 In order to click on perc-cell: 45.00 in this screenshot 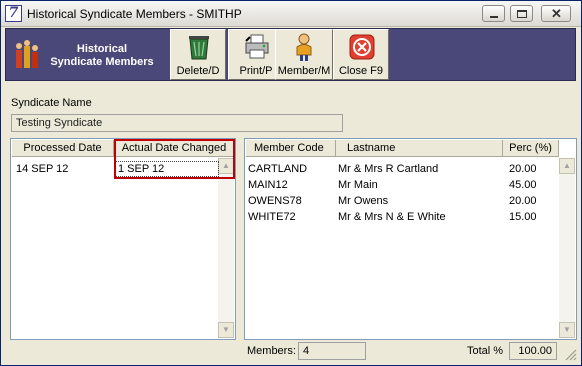, I will do `click(523, 185)`.